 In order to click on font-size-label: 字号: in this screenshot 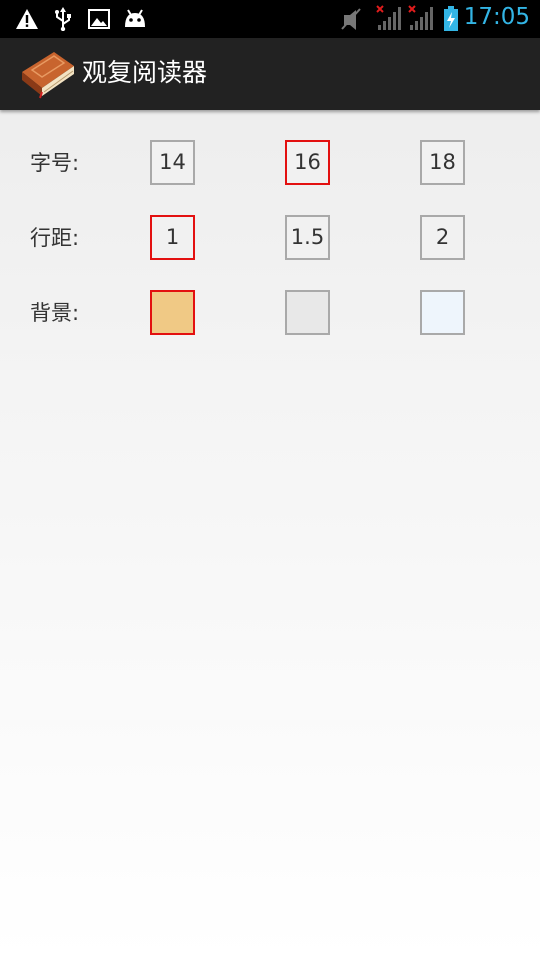, I will do `click(55, 163)`.